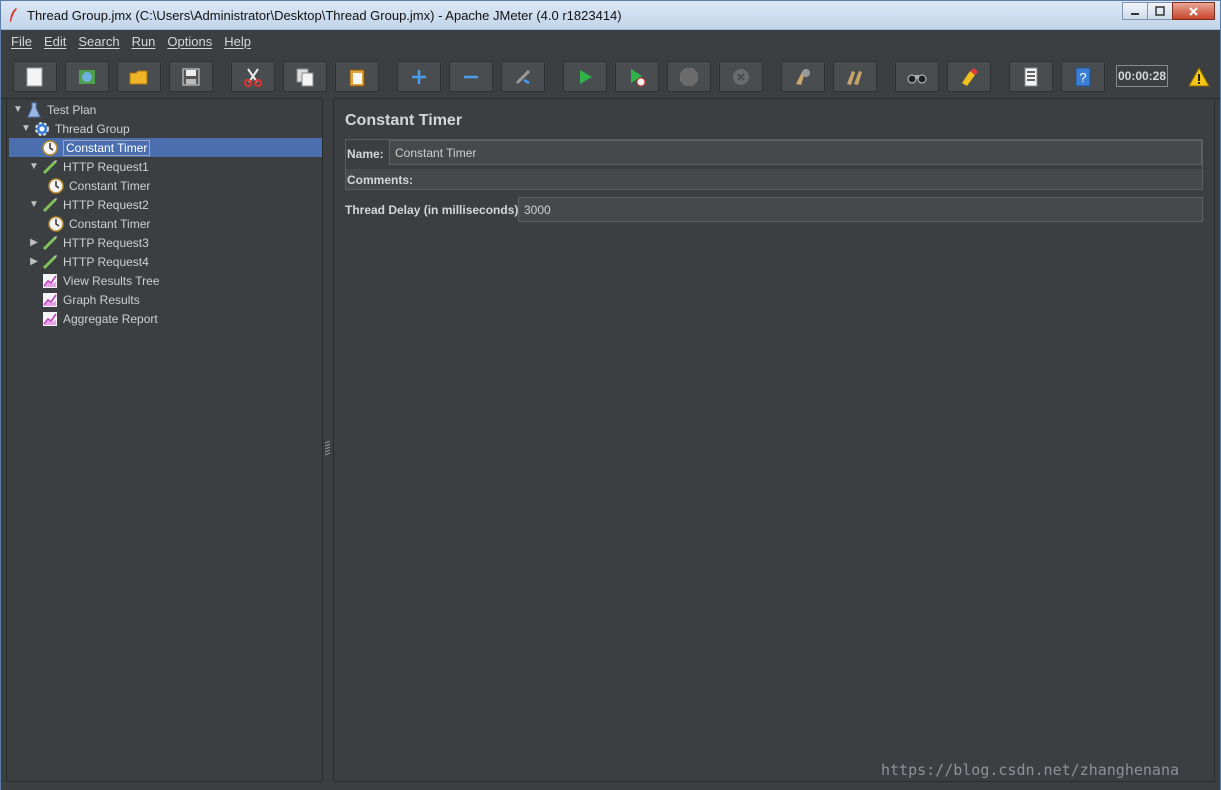 Image resolution: width=1221 pixels, height=790 pixels. What do you see at coordinates (75, 128) in the screenshot?
I see `tree-item-thread-group: ▼ Thread Group` at bounding box center [75, 128].